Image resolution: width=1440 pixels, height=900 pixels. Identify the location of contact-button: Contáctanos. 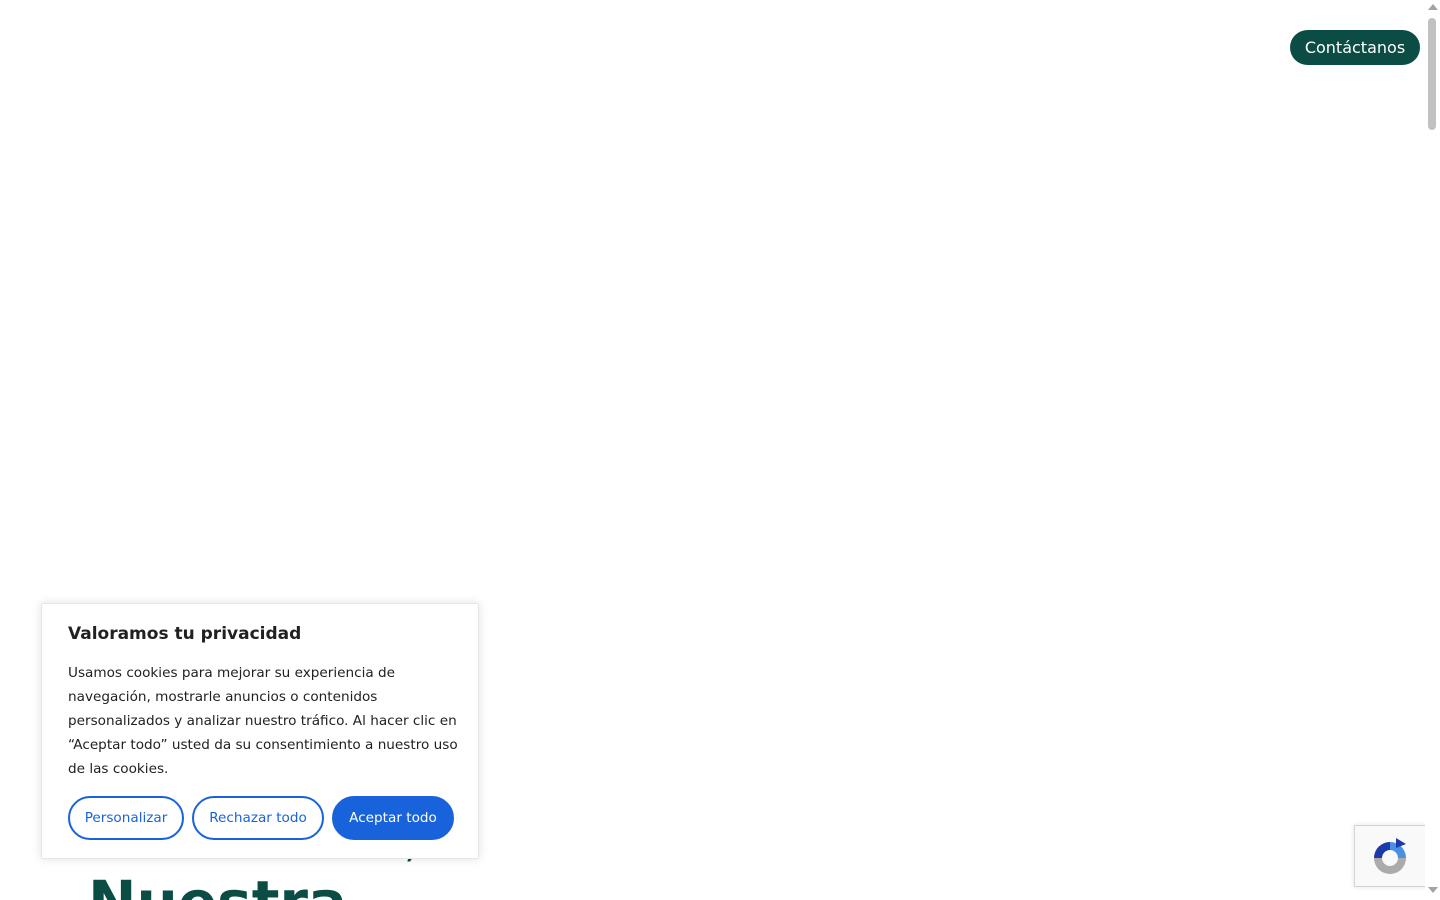
(1355, 47).